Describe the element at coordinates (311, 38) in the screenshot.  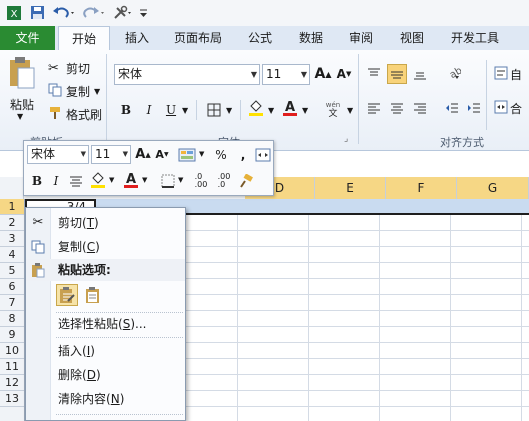
I see `tab-data: 数据` at that location.